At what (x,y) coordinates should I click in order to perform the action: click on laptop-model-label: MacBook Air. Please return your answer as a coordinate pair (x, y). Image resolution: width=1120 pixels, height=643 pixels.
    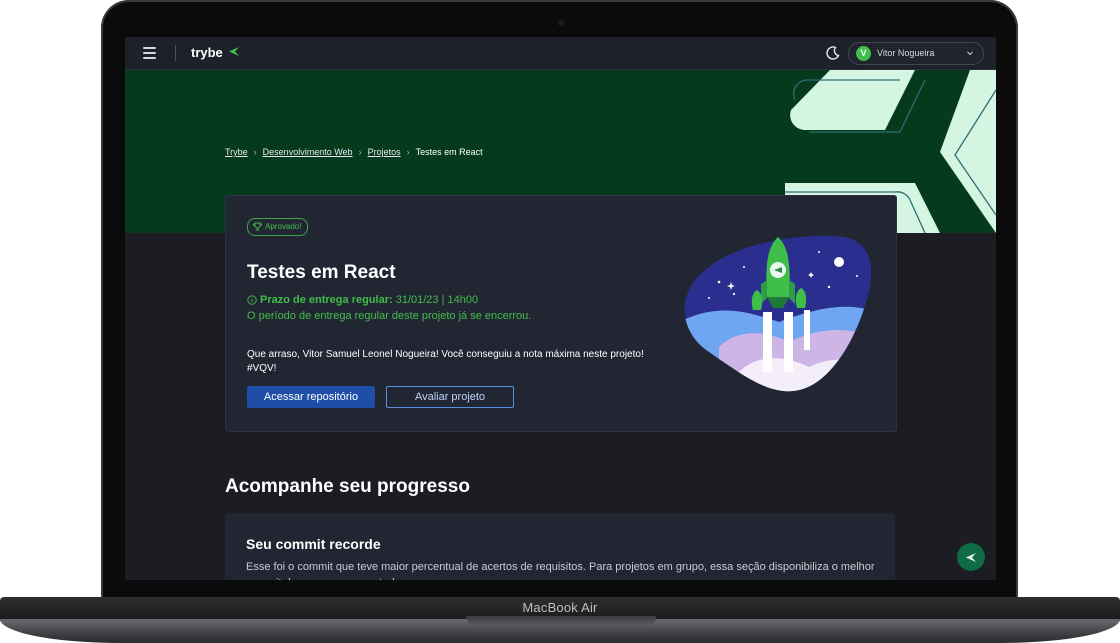
    Looking at the image, I should click on (560, 607).